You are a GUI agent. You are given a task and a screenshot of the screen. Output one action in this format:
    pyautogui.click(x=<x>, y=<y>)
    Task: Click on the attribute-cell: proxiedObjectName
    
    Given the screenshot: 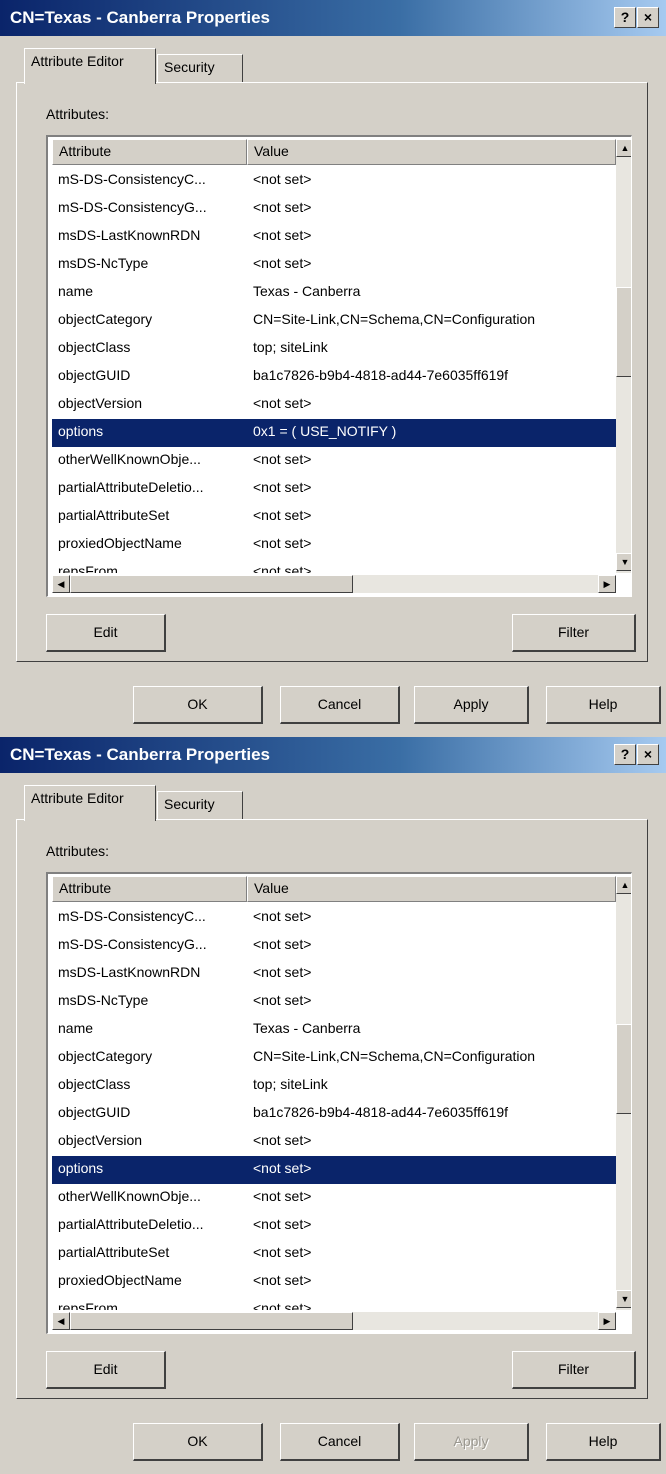 What is the action you would take?
    pyautogui.click(x=120, y=1280)
    